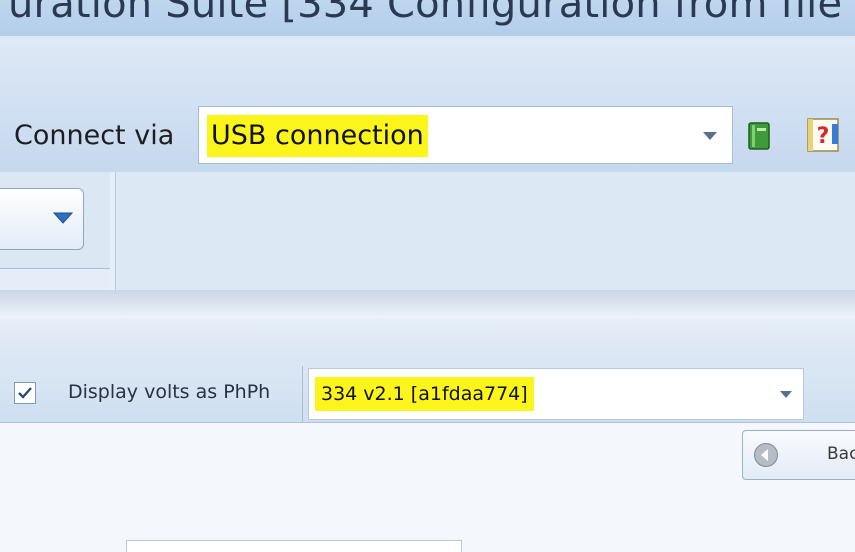  What do you see at coordinates (424, 394) in the screenshot?
I see `device-select-value: 334 v2.1 [a1fdaa774]` at bounding box center [424, 394].